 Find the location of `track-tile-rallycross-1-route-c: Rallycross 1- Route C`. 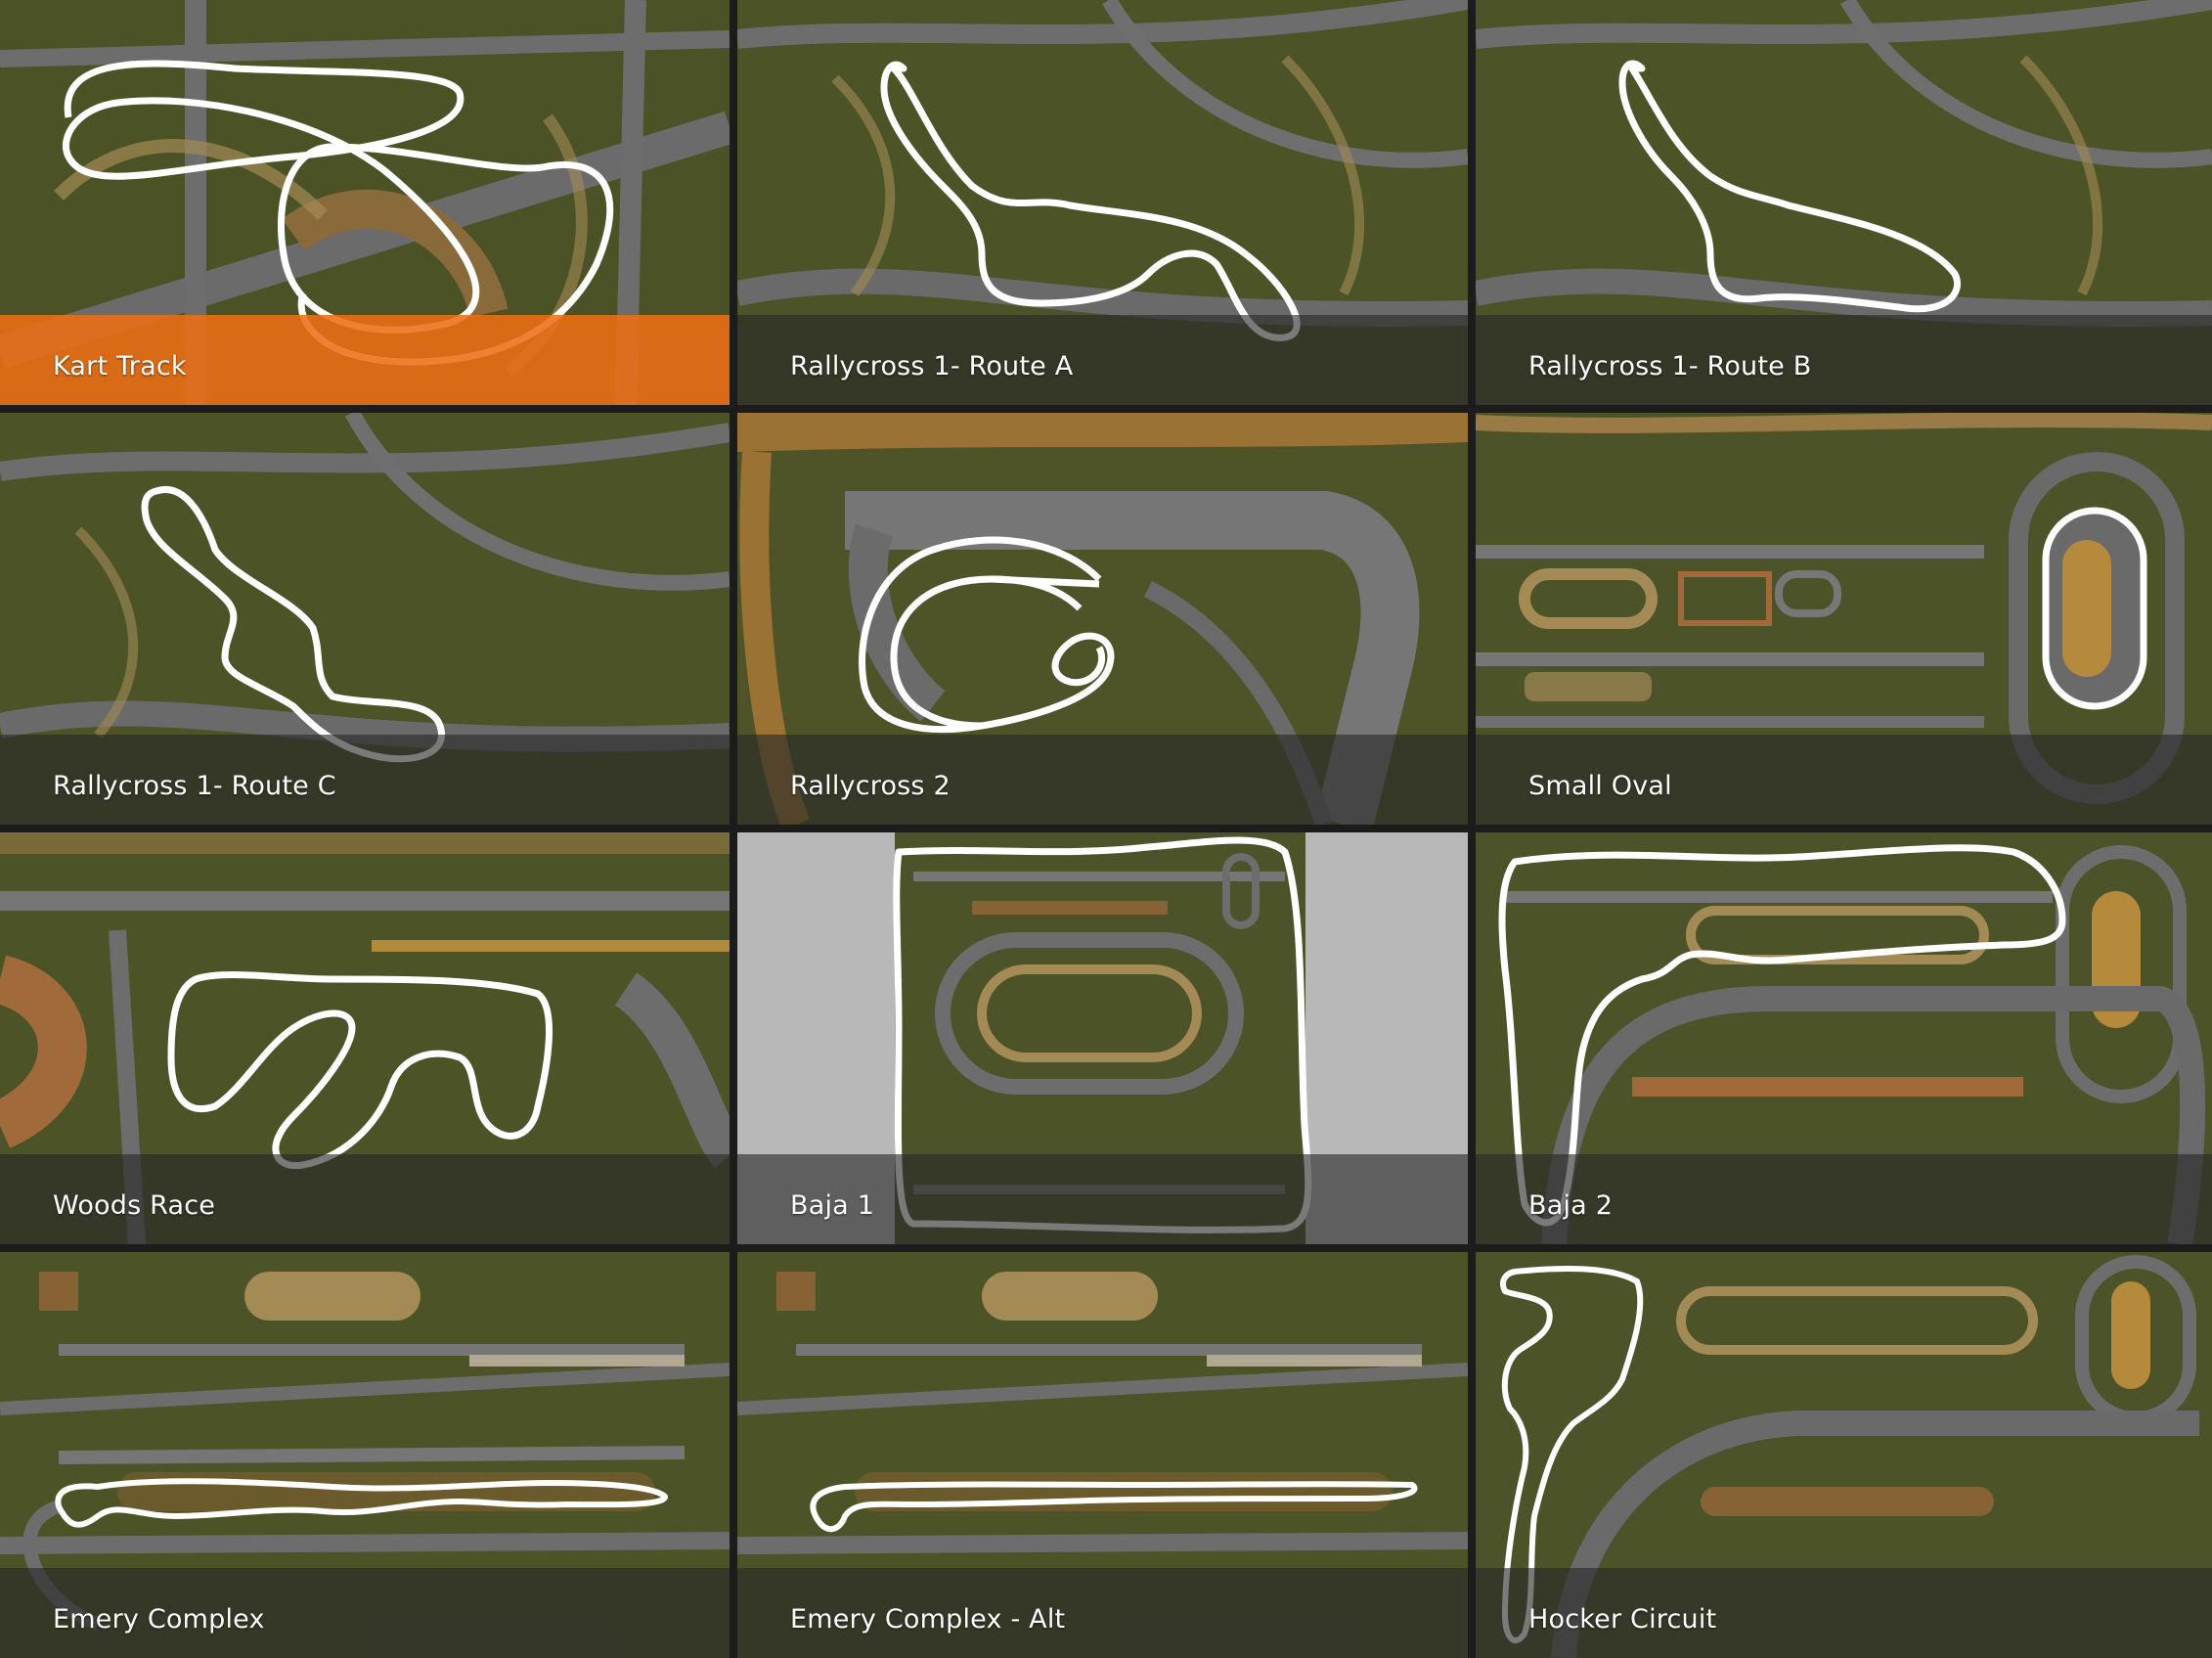

track-tile-rallycross-1-route-c: Rallycross 1- Route C is located at coordinates (365, 619).